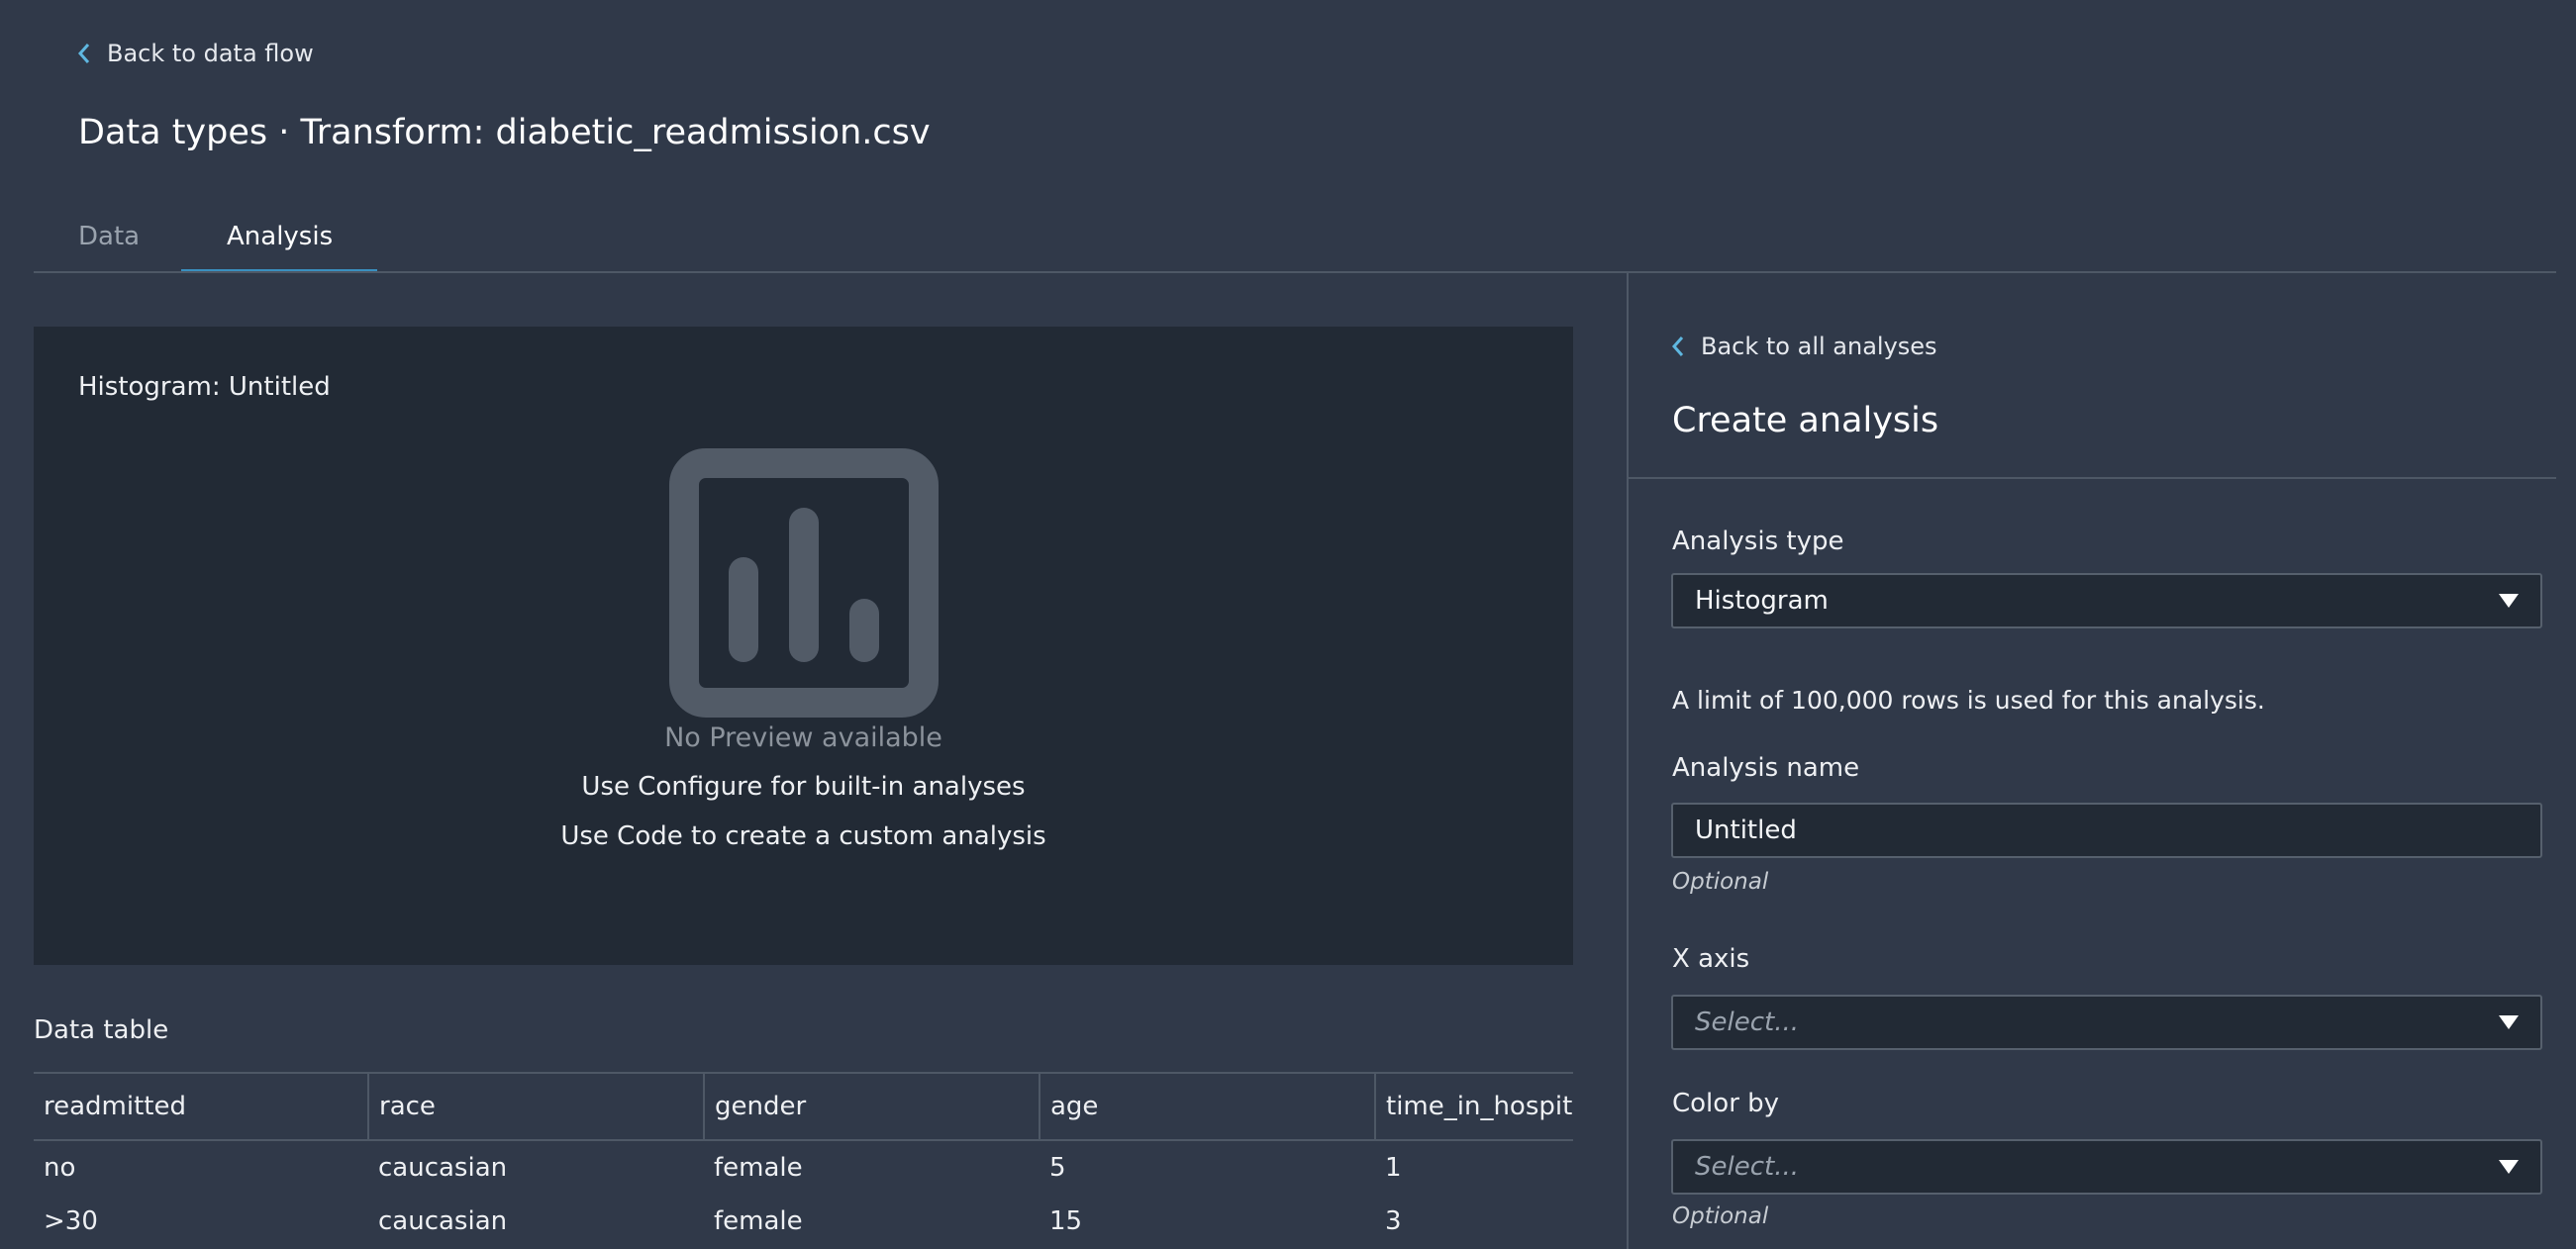  Describe the element at coordinates (1207, 1106) in the screenshot. I see `column-header: age` at that location.